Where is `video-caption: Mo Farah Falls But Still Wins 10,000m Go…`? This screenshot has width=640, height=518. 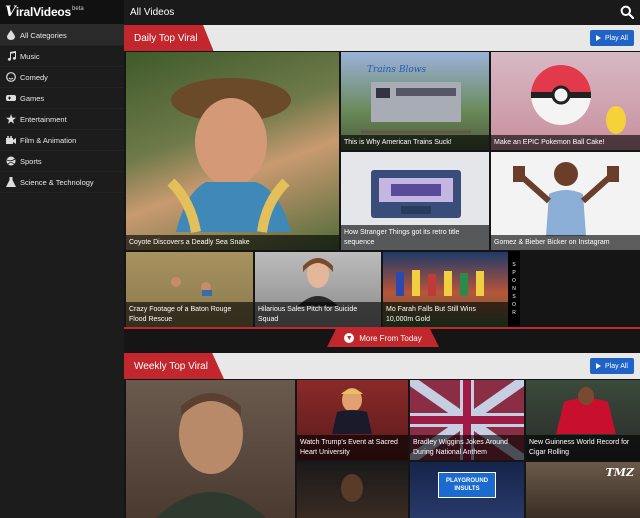 video-caption: Mo Farah Falls But Still Wins 10,000m Go… is located at coordinates (445, 314).